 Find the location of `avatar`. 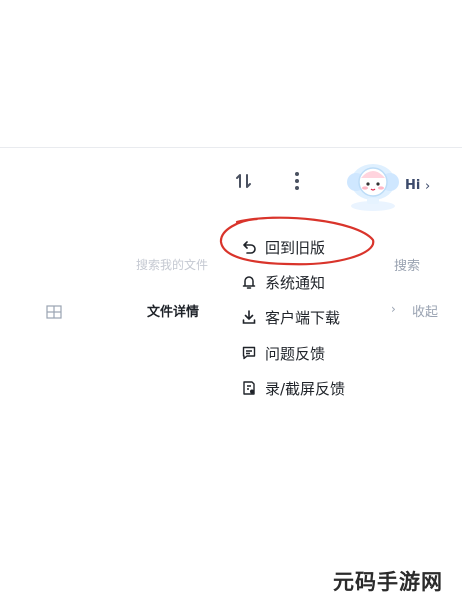

avatar is located at coordinates (373, 185).